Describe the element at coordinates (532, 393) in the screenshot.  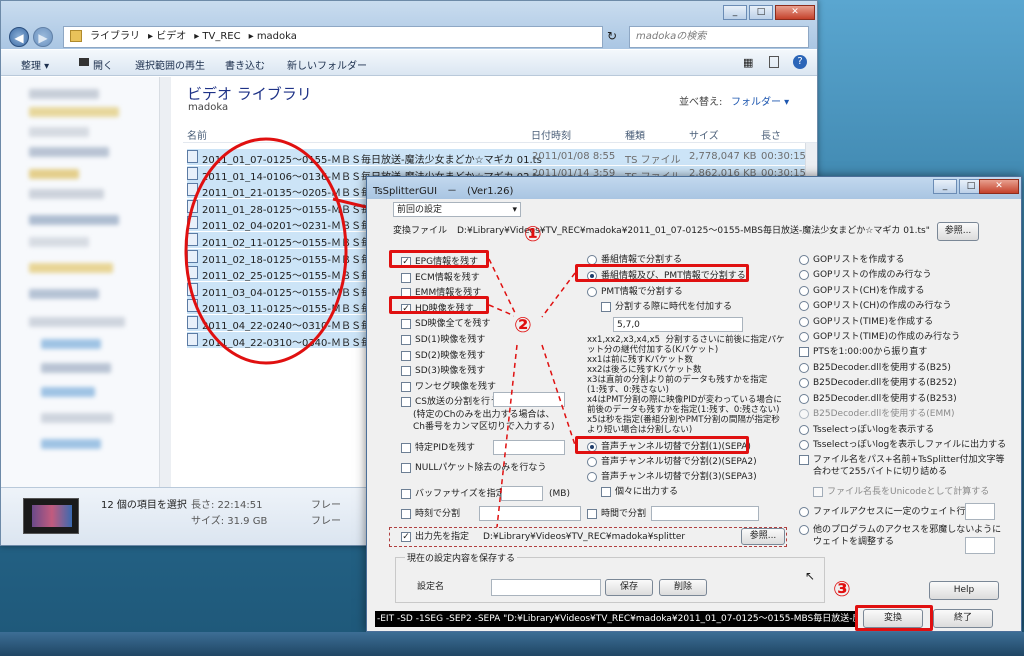
I see `dashed-links` at that location.